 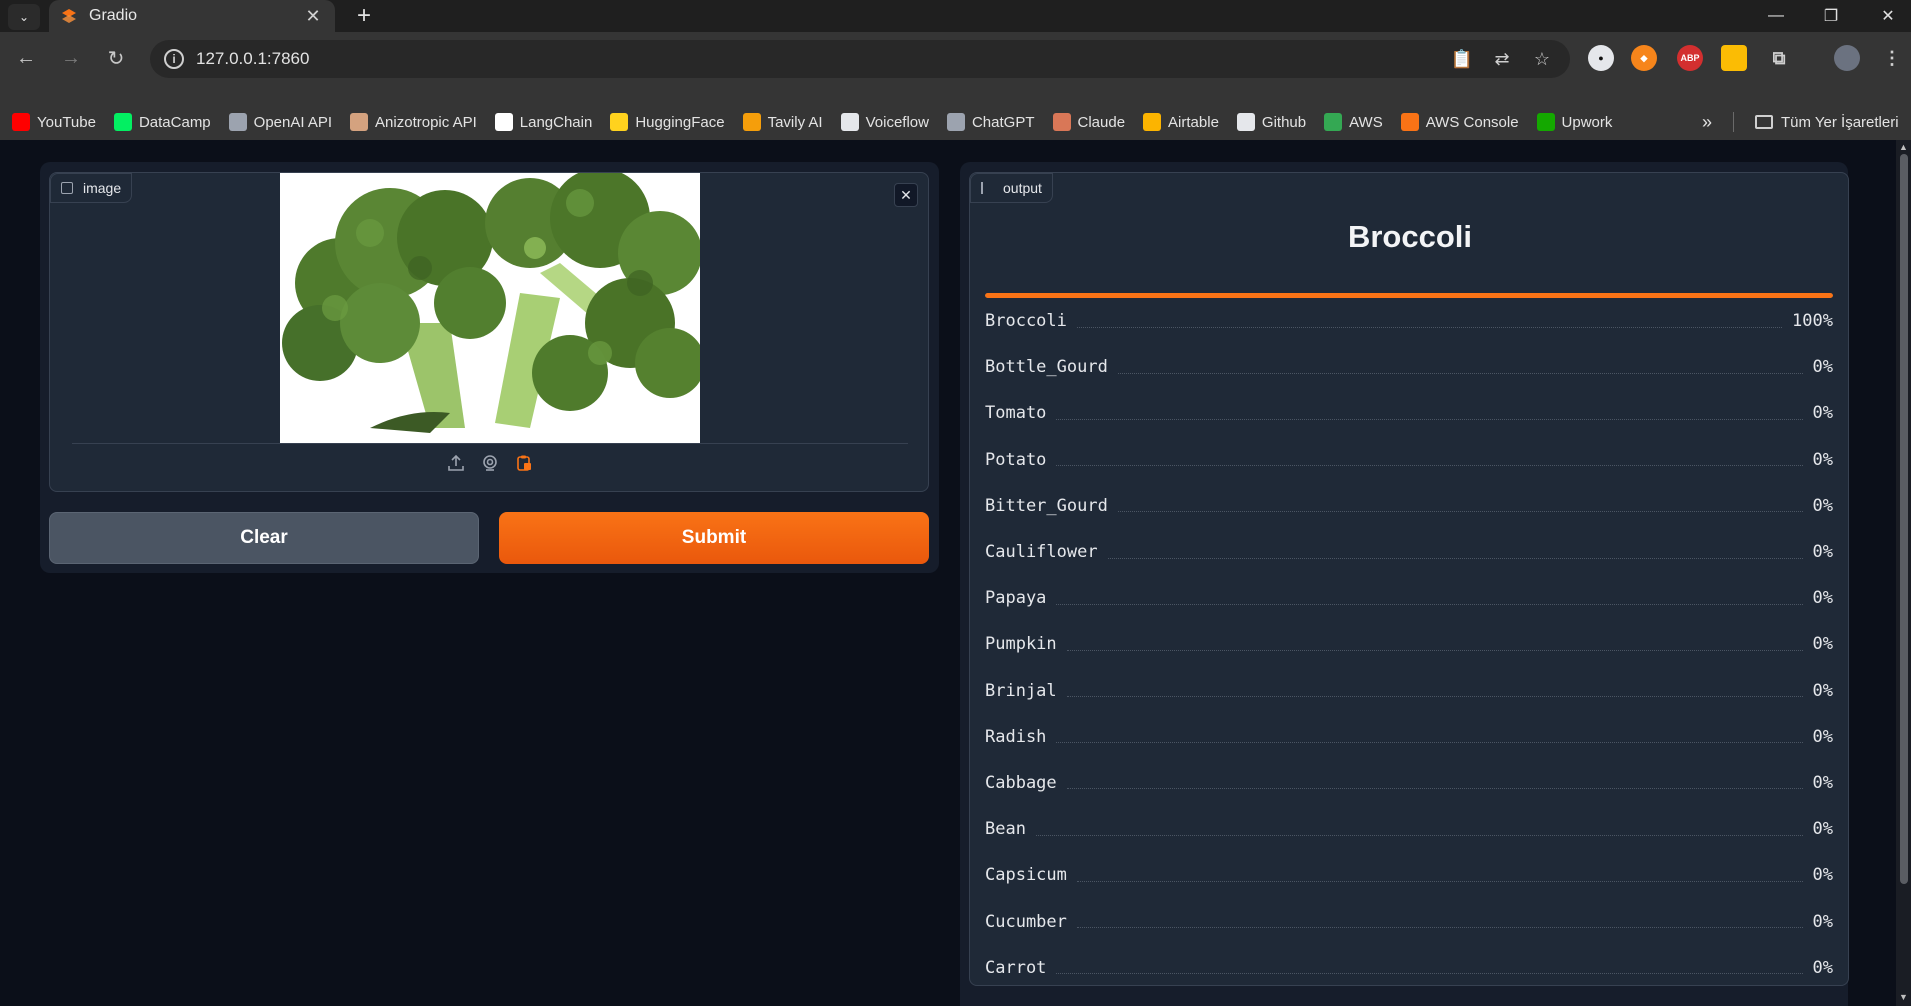 I want to click on bookmark-airtable: Airtable, so click(x=1181, y=122).